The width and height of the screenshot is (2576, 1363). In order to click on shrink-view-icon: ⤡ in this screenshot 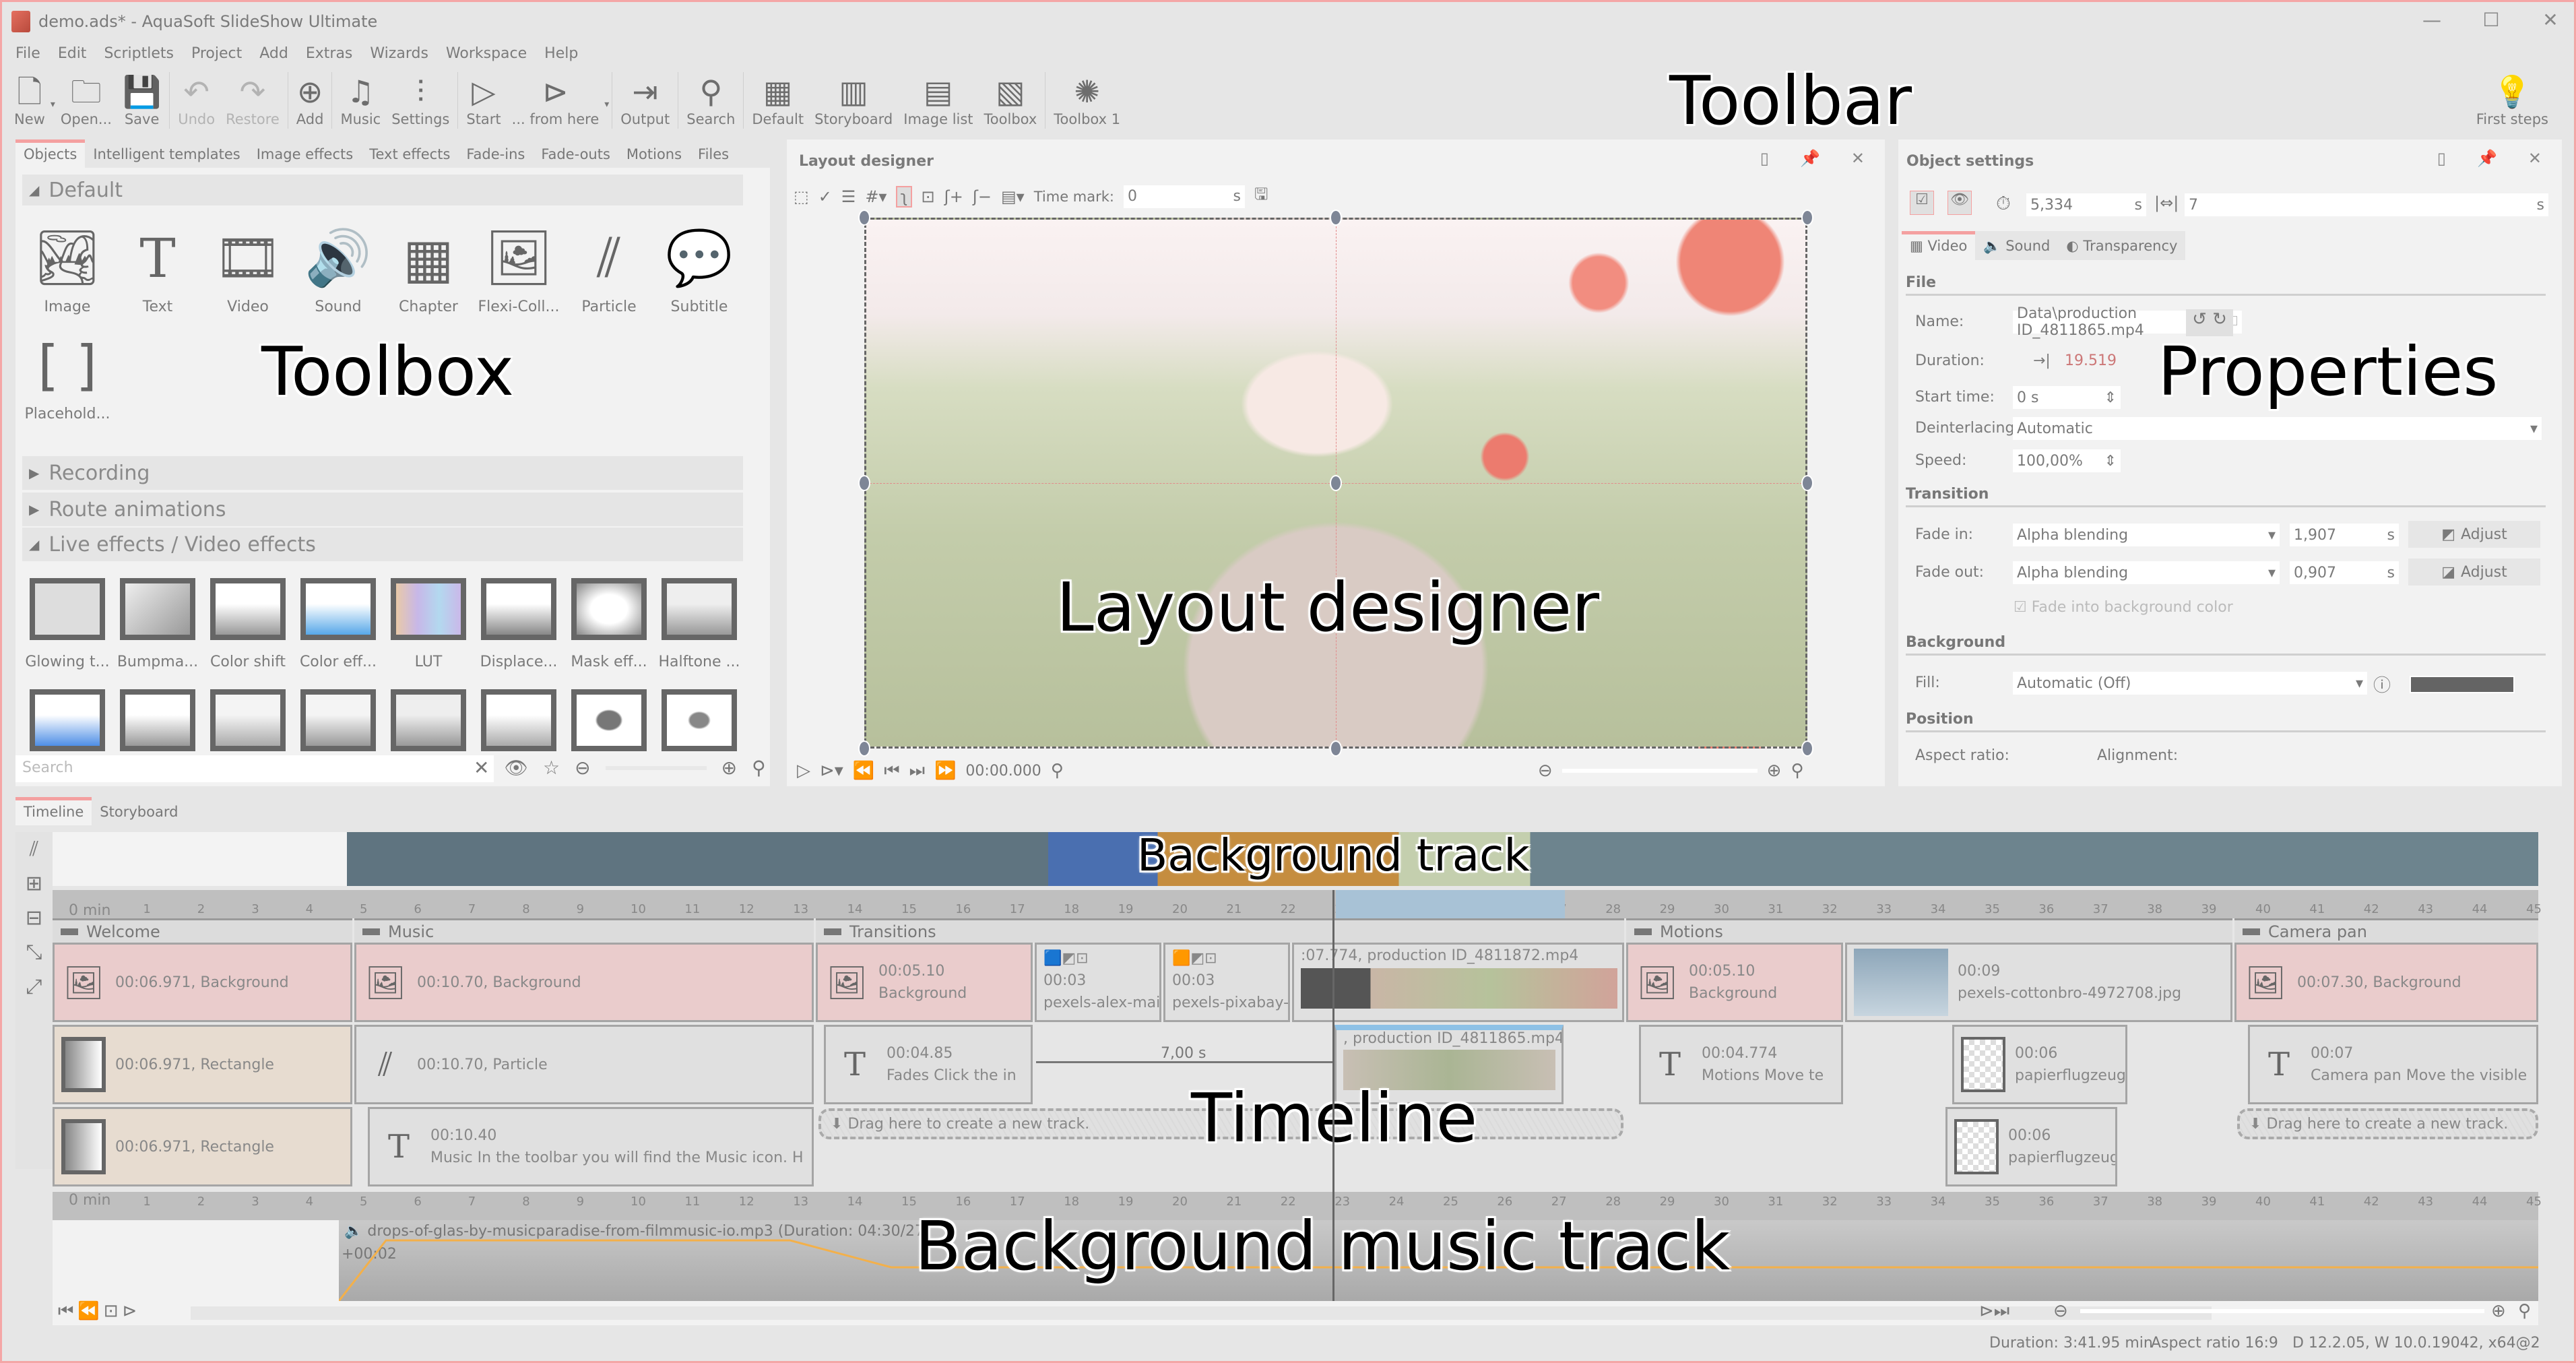, I will do `click(34, 952)`.